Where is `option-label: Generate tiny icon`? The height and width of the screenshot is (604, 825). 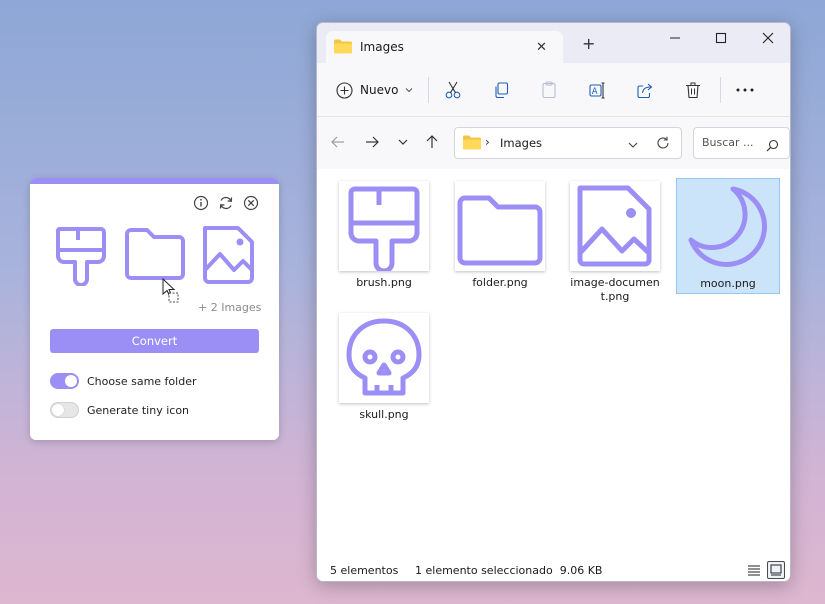
option-label: Generate tiny icon is located at coordinates (138, 410).